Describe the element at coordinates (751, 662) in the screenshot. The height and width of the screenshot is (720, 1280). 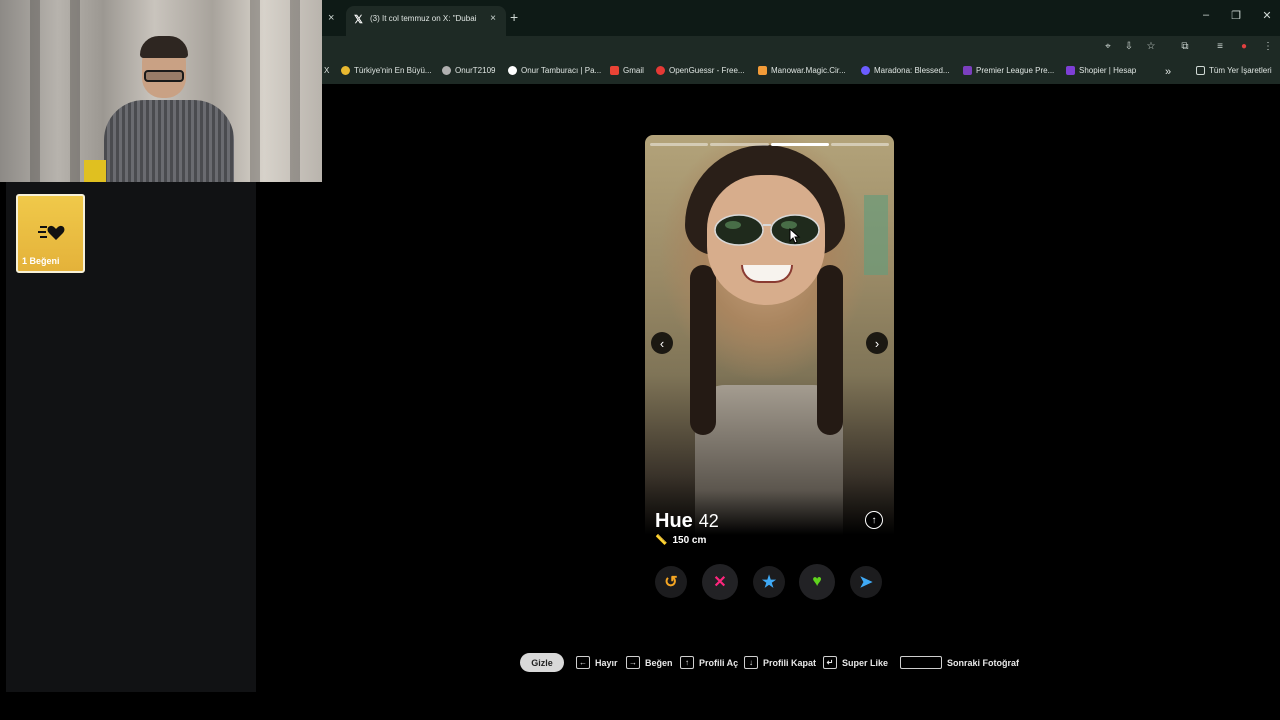
I see `down-arrow-key-icon: ↓` at that location.